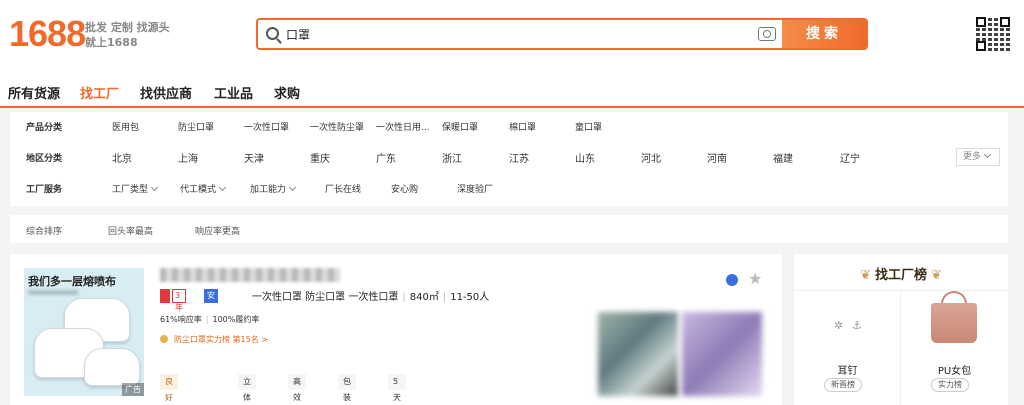 This screenshot has height=405, width=1024. I want to click on region-item: 辽宁, so click(850, 157).